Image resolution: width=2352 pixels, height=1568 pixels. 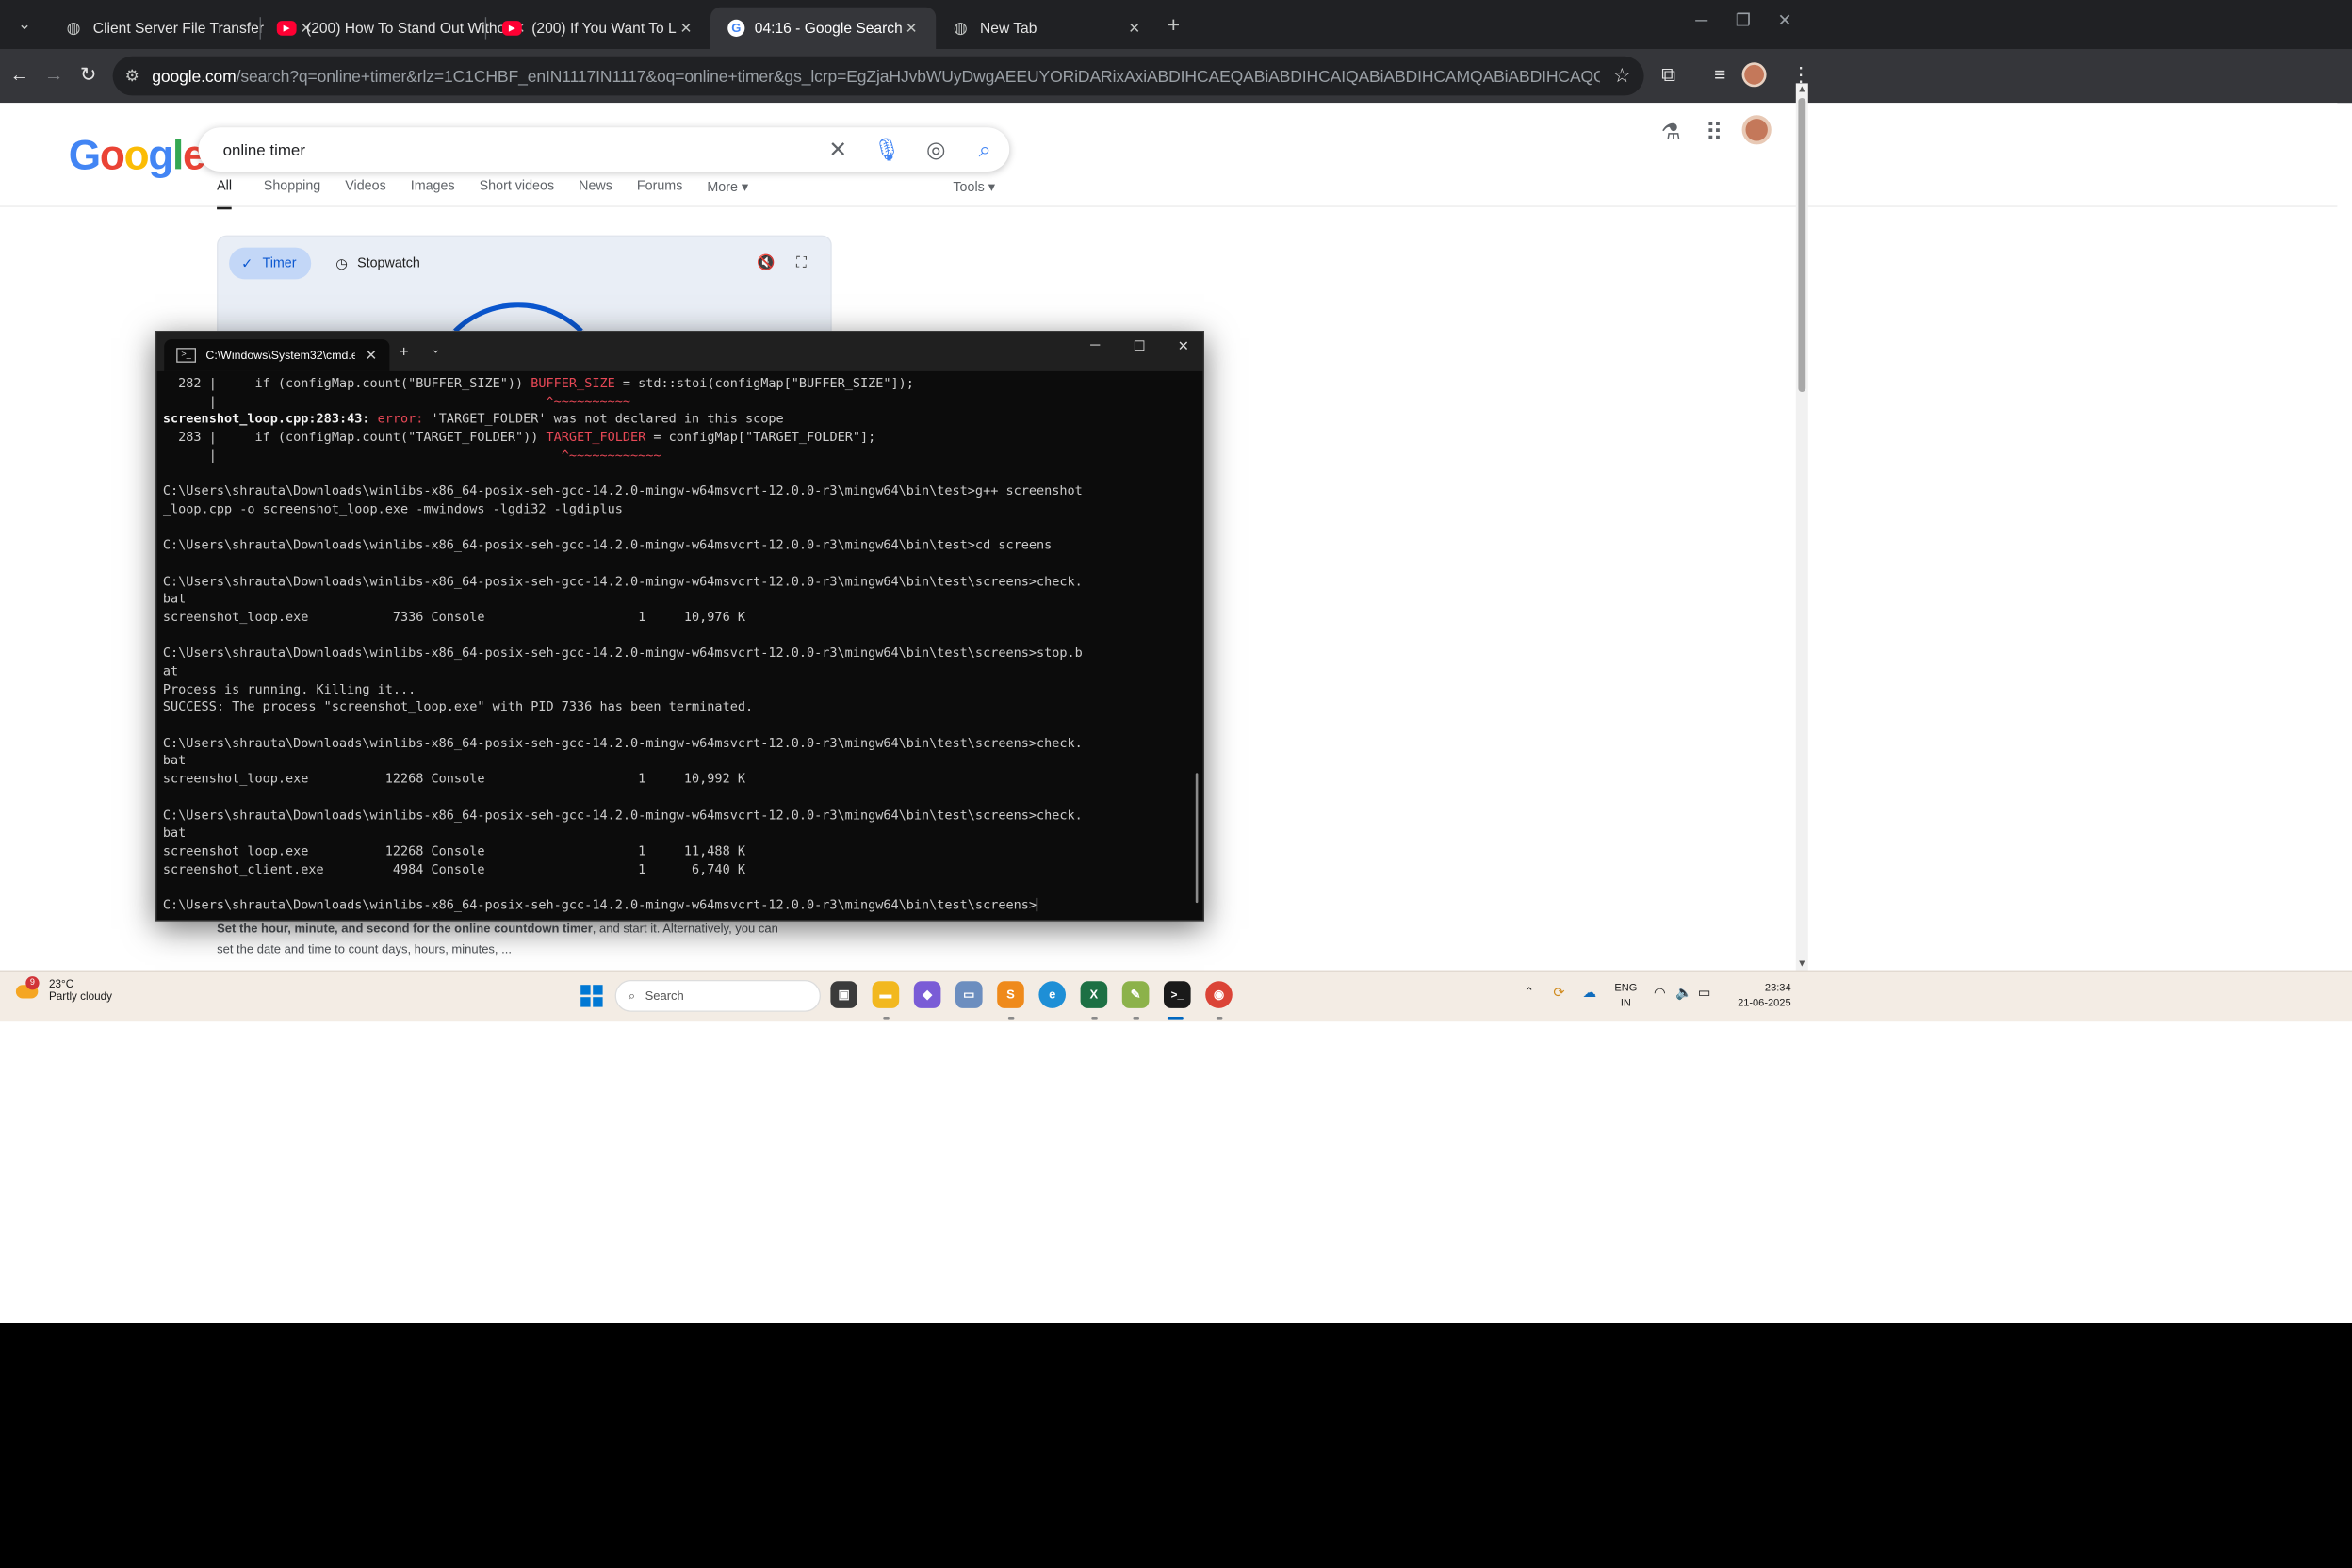 What do you see at coordinates (1135, 995) in the screenshot?
I see `image-editor-icon: ✎` at bounding box center [1135, 995].